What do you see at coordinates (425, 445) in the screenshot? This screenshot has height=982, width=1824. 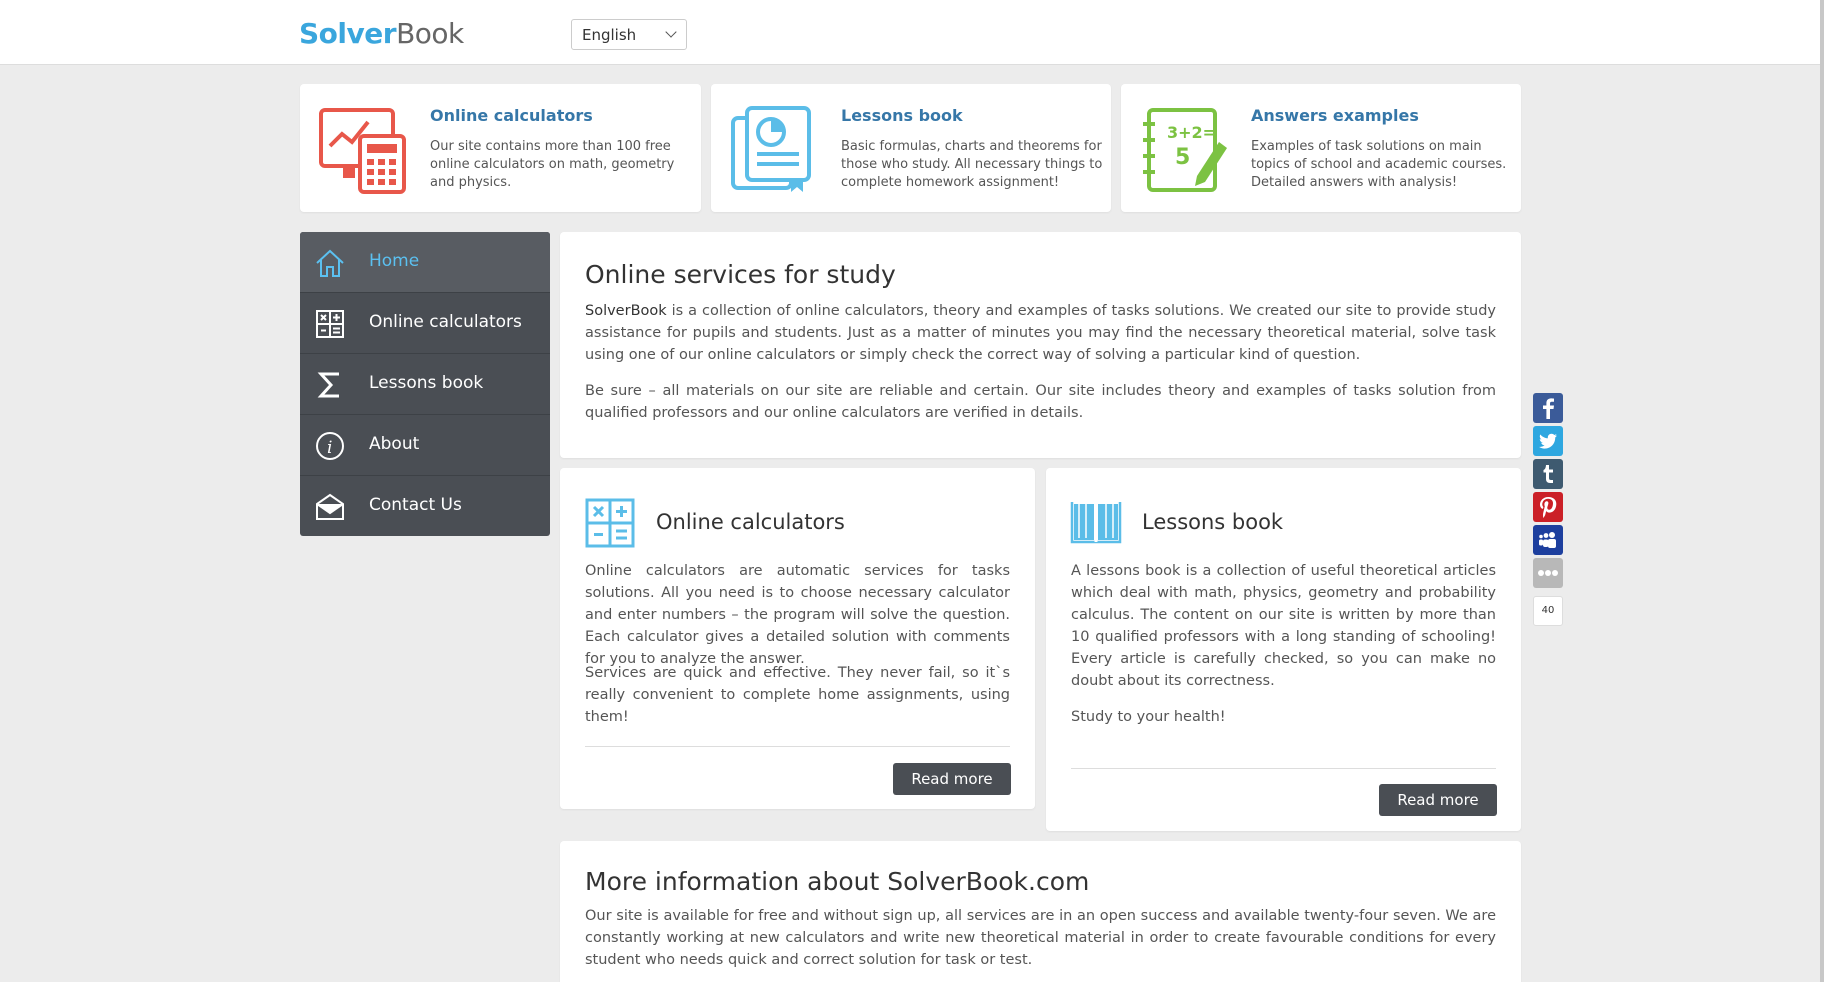 I see `sidebar-item-about: i About` at bounding box center [425, 445].